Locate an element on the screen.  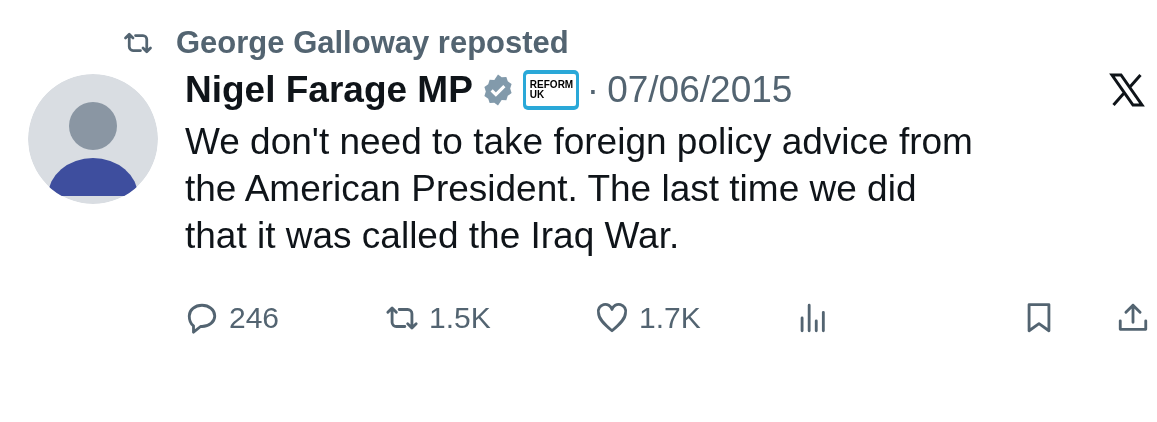
affiliation-badge: REFORM UK is located at coordinates (550, 90).